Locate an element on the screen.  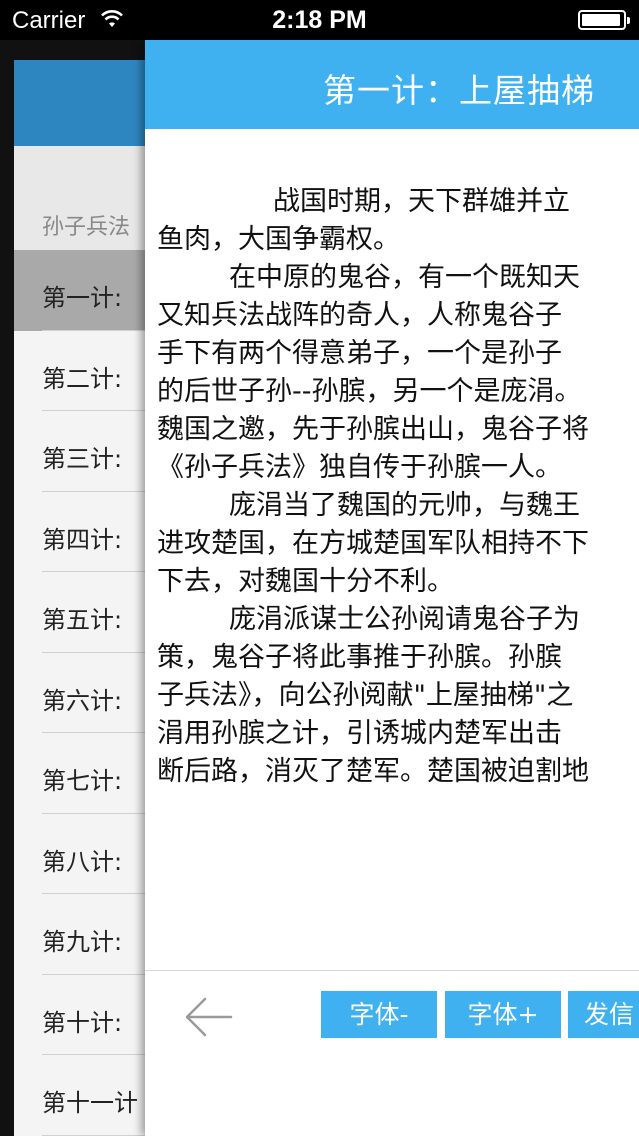
chapter-label: 第二计: is located at coordinates (82, 378).